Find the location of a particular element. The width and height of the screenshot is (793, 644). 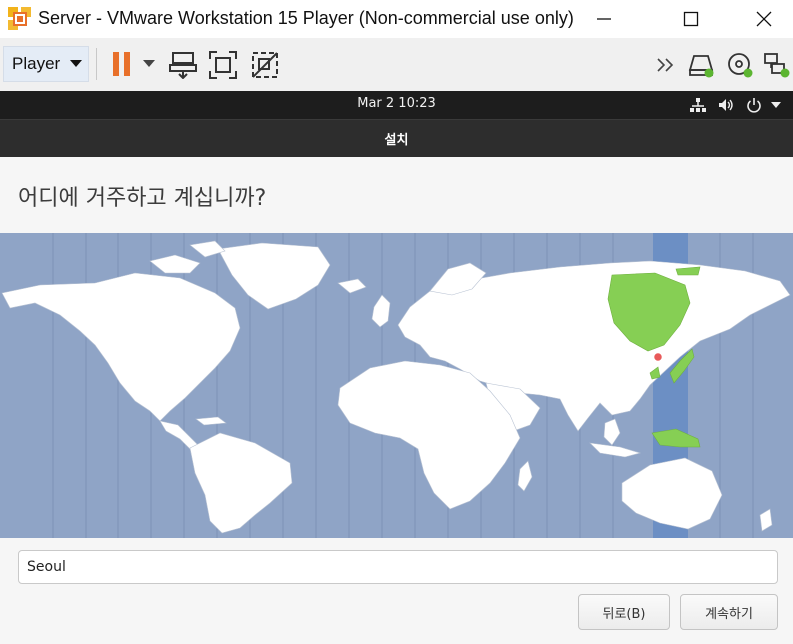

hard-disk-device-button is located at coordinates (702, 65).